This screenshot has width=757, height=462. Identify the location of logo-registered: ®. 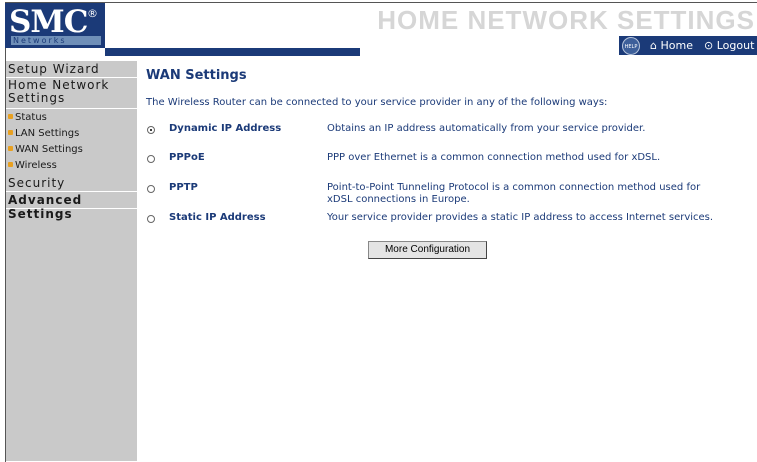
(92, 13).